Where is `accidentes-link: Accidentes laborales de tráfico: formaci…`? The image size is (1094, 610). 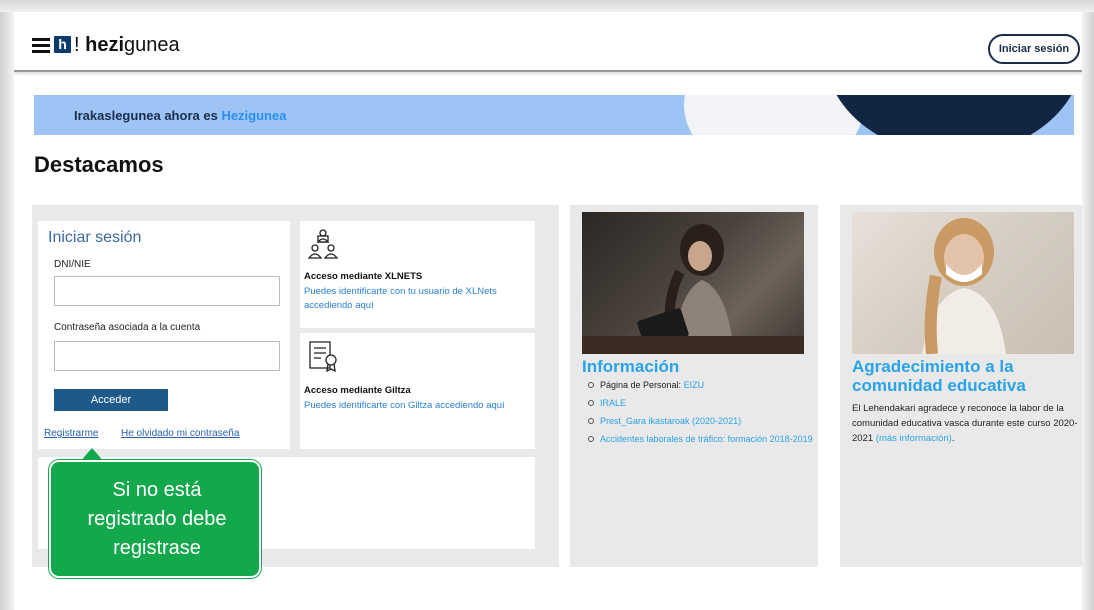 accidentes-link: Accidentes laborales de tráfico: formaci… is located at coordinates (706, 439).